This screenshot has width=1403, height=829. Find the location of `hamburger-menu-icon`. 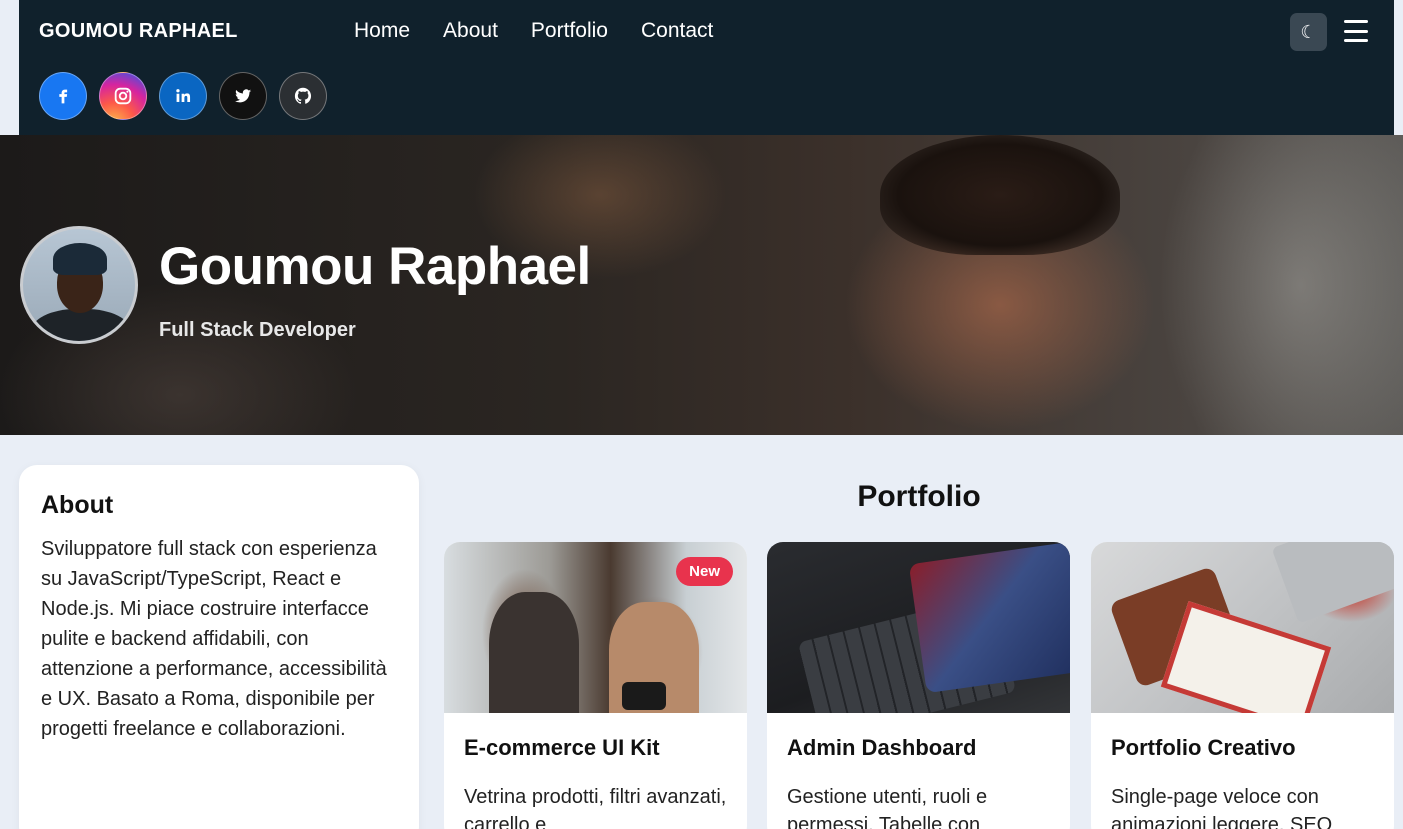

hamburger-menu-icon is located at coordinates (1356, 31).